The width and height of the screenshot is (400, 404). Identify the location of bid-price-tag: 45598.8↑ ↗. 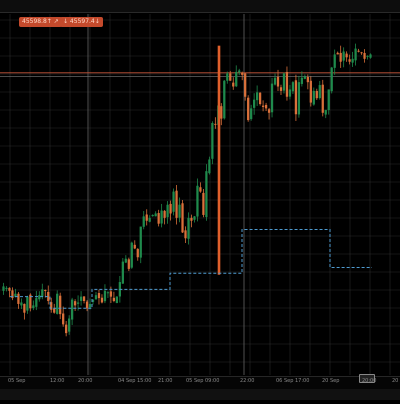
(40, 22).